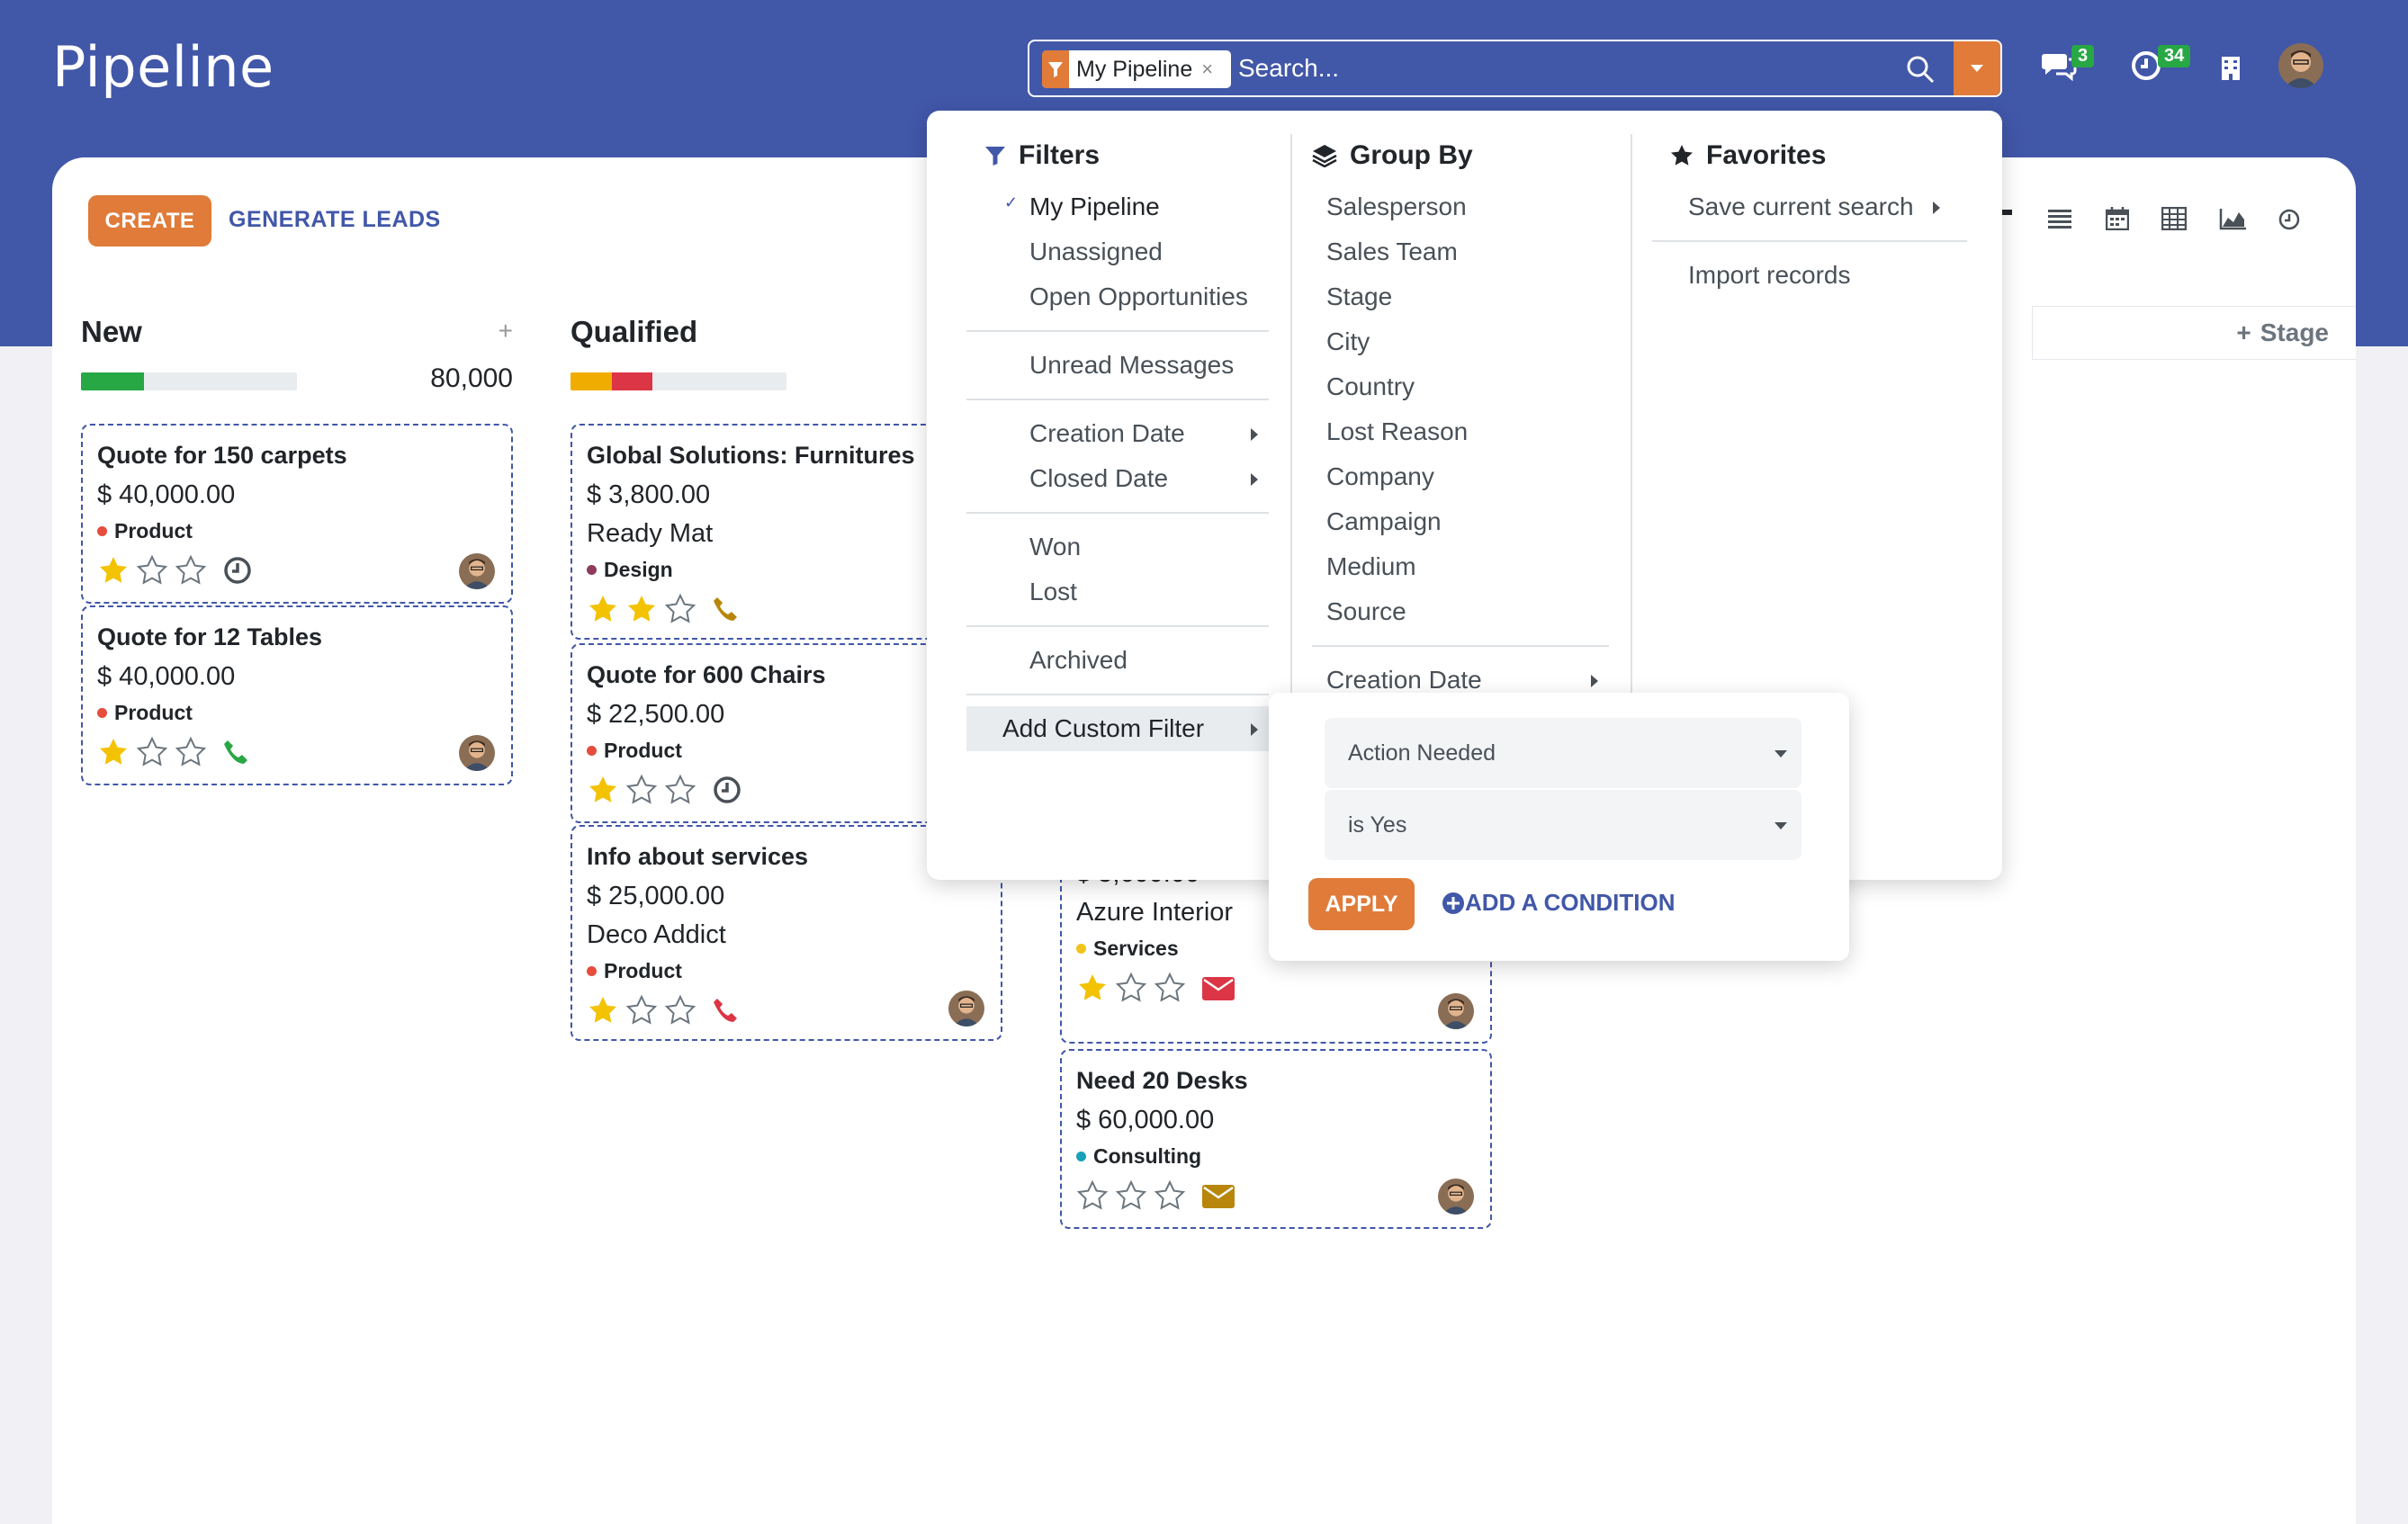  What do you see at coordinates (102, 531) in the screenshot?
I see `tag-color-dot` at bounding box center [102, 531].